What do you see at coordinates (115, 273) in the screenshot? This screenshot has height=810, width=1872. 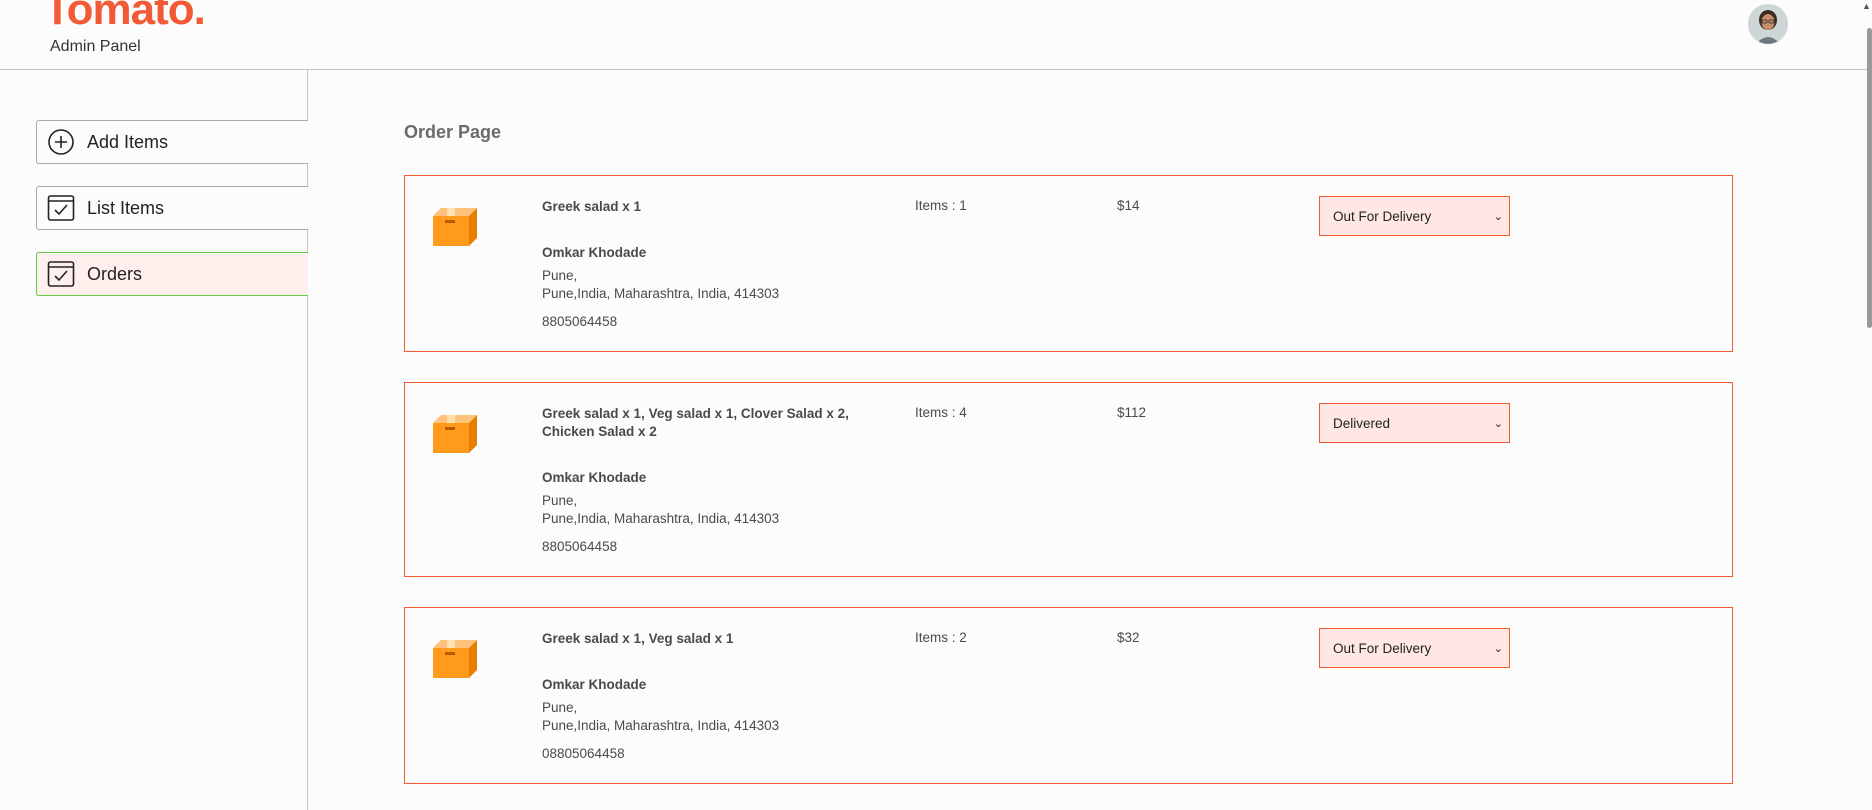 I see `sidebar-item-label: Orders` at bounding box center [115, 273].